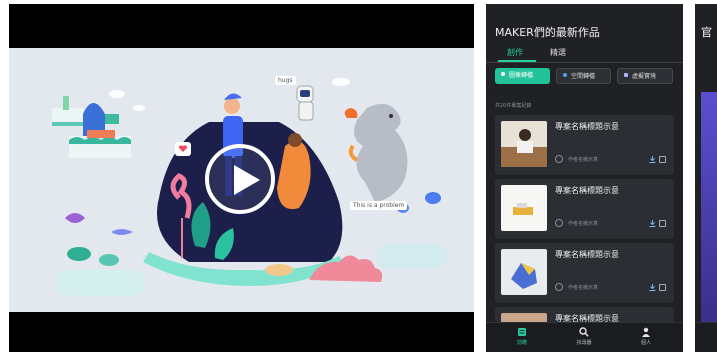  I want to click on nav-item-search: 找尋器, so click(584, 336).